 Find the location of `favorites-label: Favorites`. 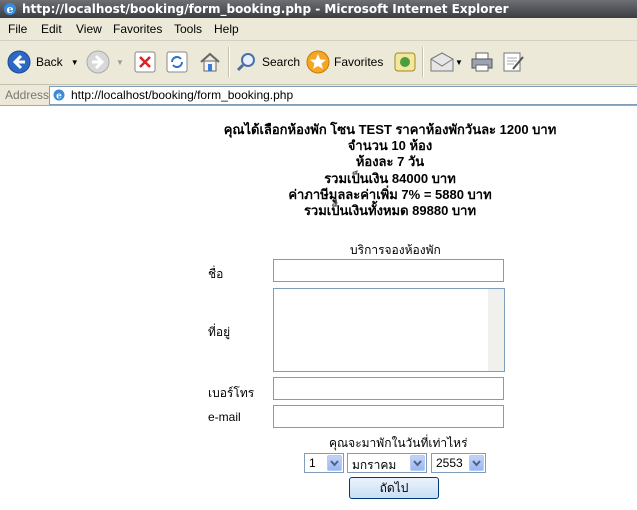

favorites-label: Favorites is located at coordinates (359, 62).